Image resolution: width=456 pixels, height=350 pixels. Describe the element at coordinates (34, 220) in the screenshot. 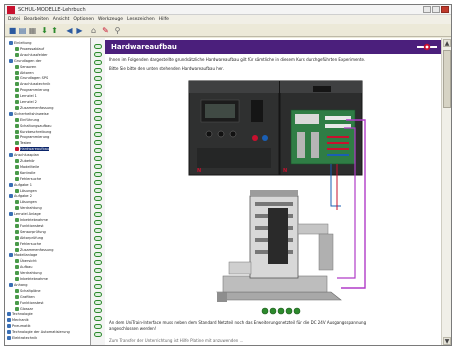

I see `tree-item-label: Inbetriebnahme` at that location.